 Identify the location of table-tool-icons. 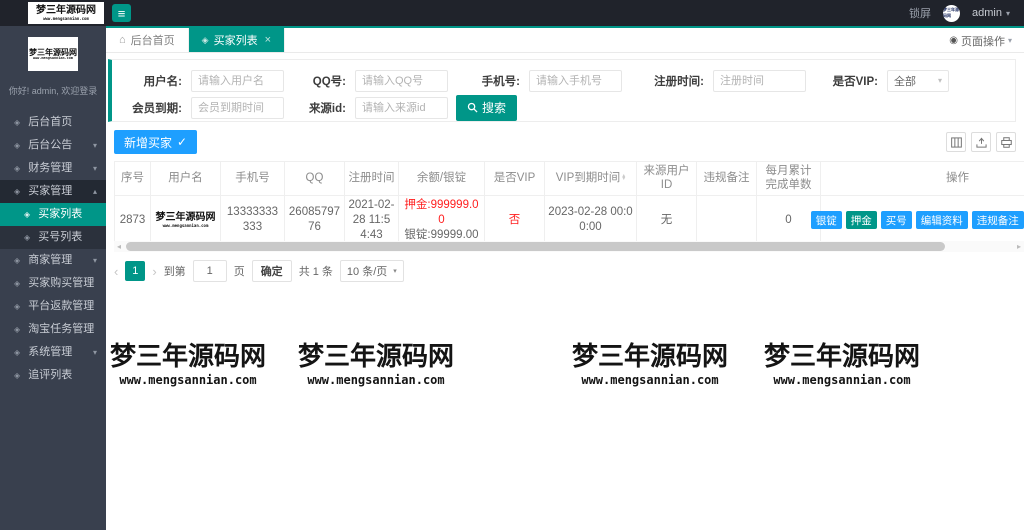
(981, 142).